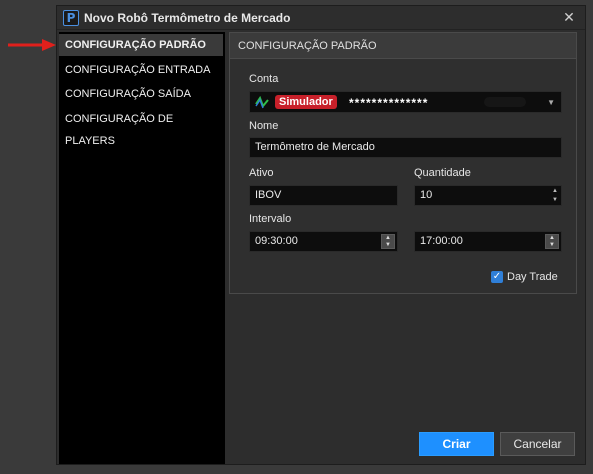  What do you see at coordinates (488, 241) in the screenshot?
I see `intervalo-end-input: 17:00:00 ▲ ▼` at bounding box center [488, 241].